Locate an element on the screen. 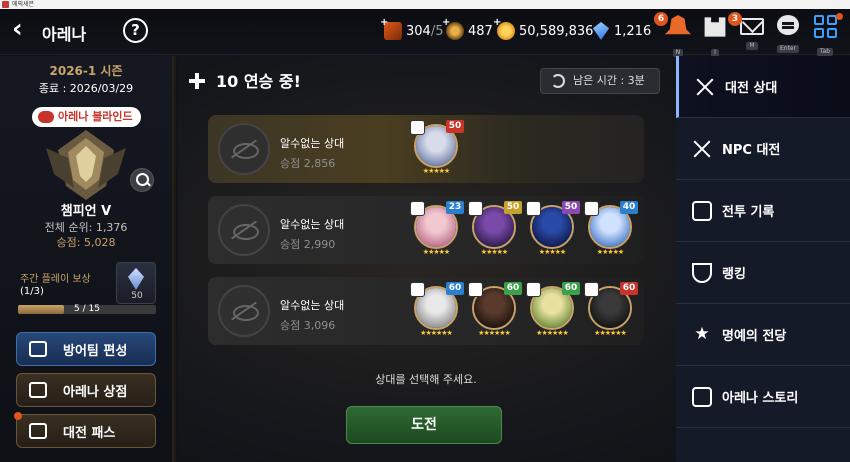 The image size is (850, 462). resource-gold: + 50,589,836 is located at coordinates (543, 29).